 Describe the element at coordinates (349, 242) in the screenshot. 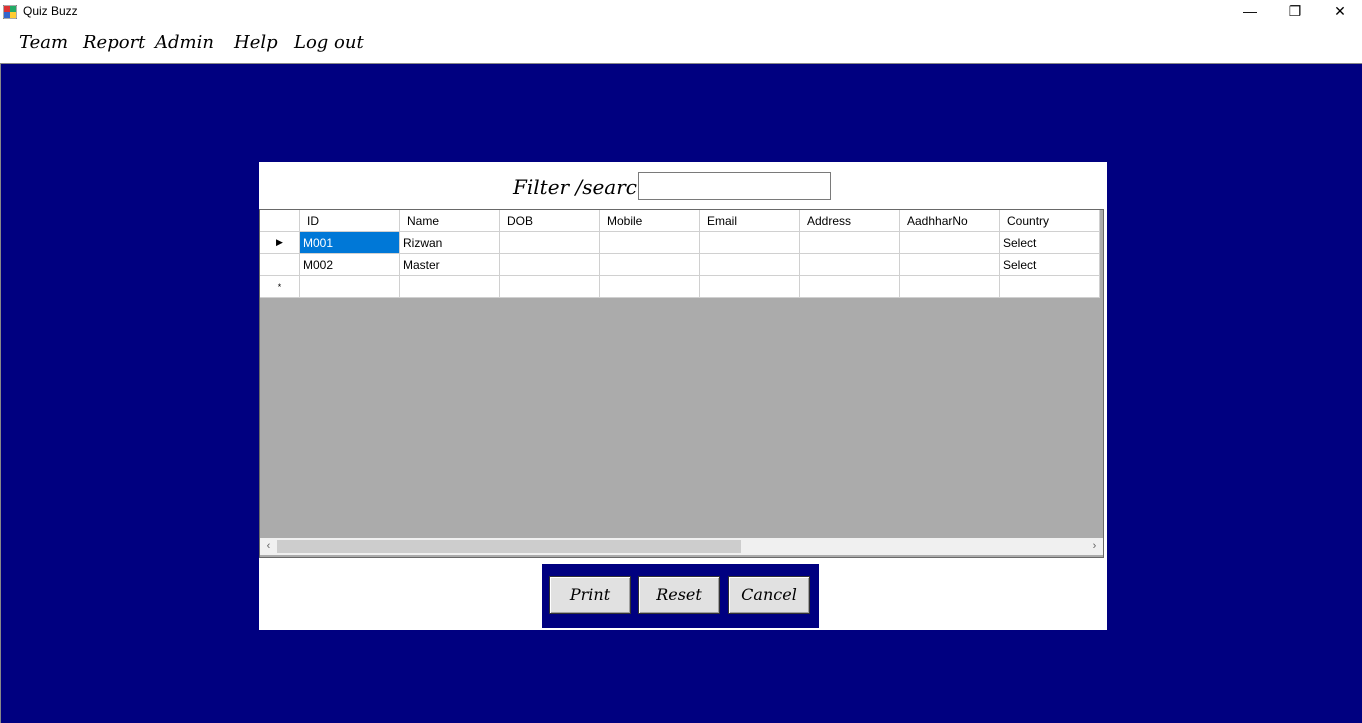

I see `cell-id: M001` at that location.